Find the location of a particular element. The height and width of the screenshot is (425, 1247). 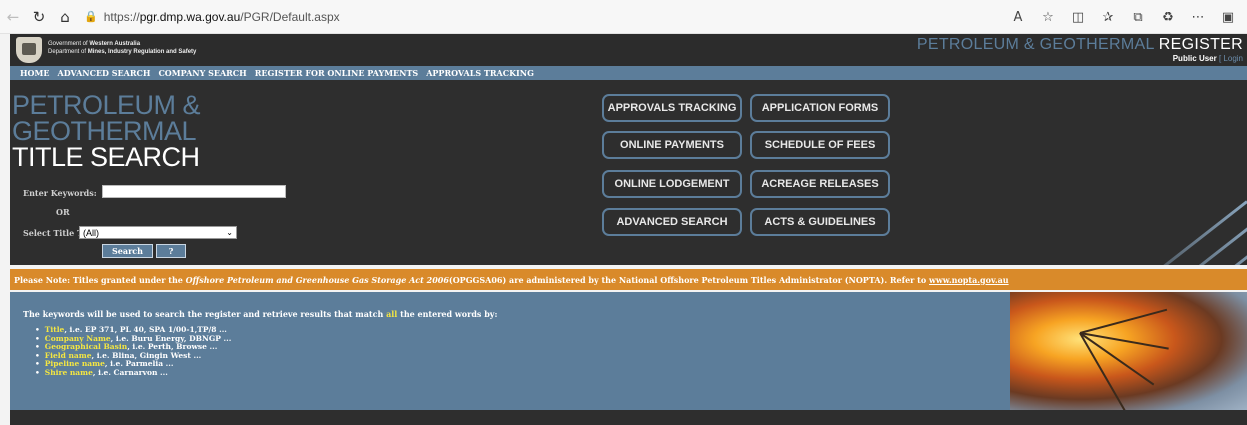

url-prefix: https:// is located at coordinates (121, 16).